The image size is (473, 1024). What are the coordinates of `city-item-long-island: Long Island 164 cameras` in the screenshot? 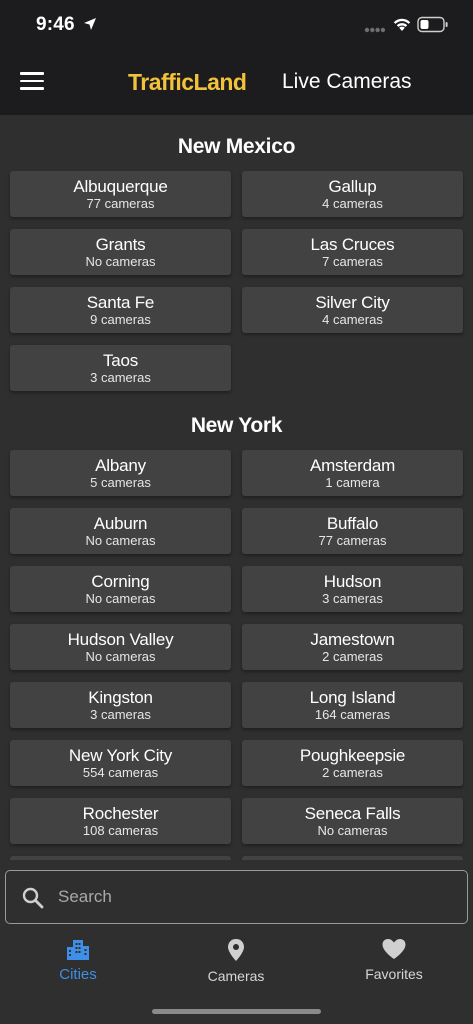 It's located at (352, 705).